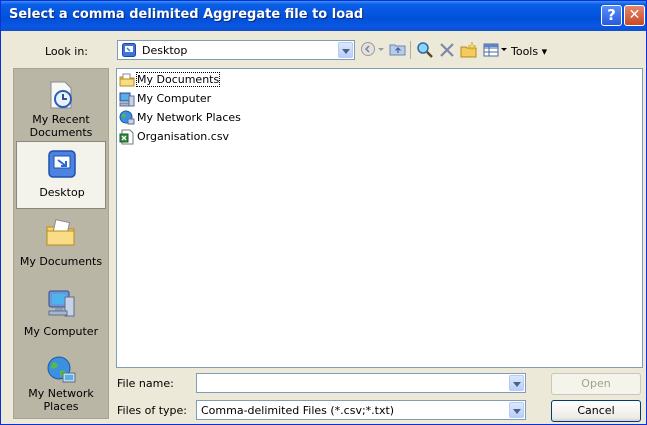 Image resolution: width=647 pixels, height=425 pixels. Describe the element at coordinates (165, 50) in the screenshot. I see `look-in-value: Desktop` at that location.